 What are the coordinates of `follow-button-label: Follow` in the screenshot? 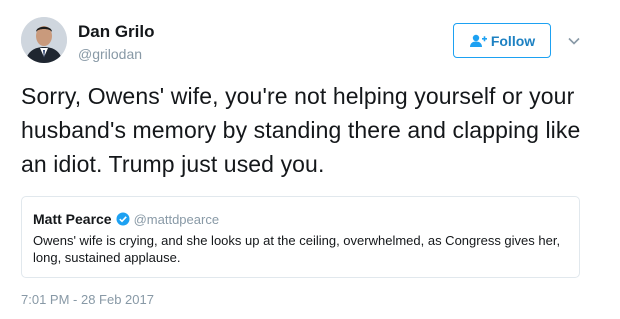 It's located at (513, 40).